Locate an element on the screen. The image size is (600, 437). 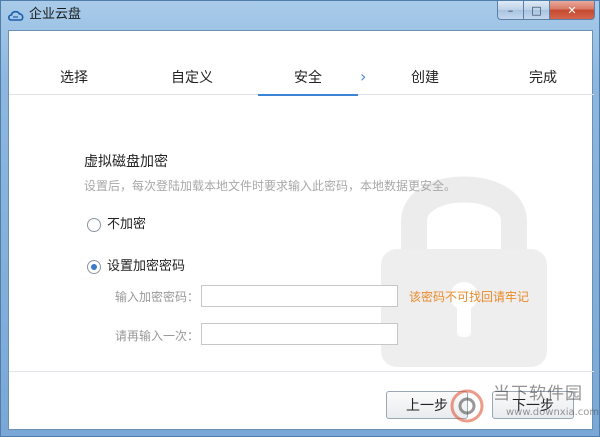
radio-set-password is located at coordinates (94, 267).